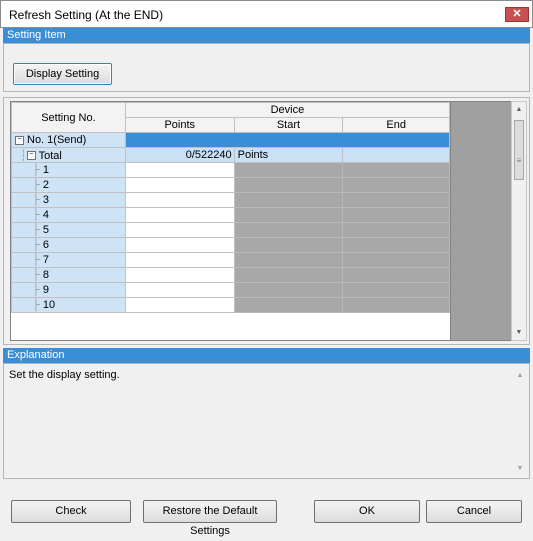  Describe the element at coordinates (367, 511) in the screenshot. I see `ok-button: OK` at that location.